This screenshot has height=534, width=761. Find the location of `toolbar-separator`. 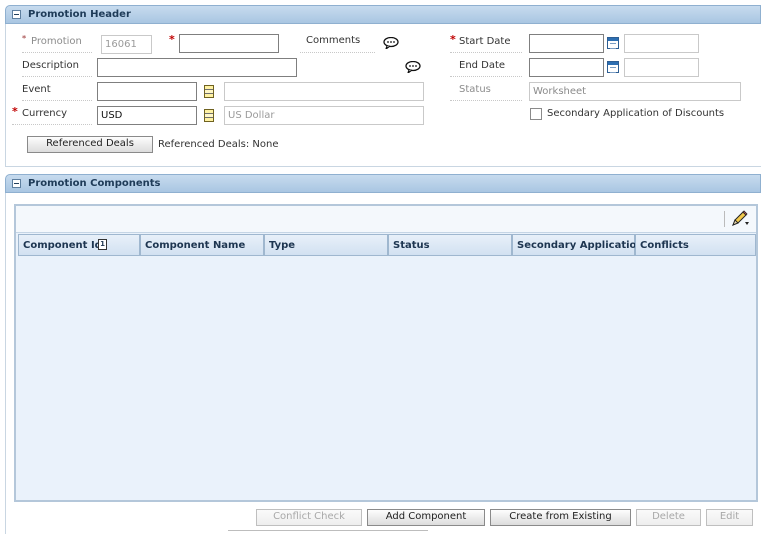

toolbar-separator is located at coordinates (724, 219).